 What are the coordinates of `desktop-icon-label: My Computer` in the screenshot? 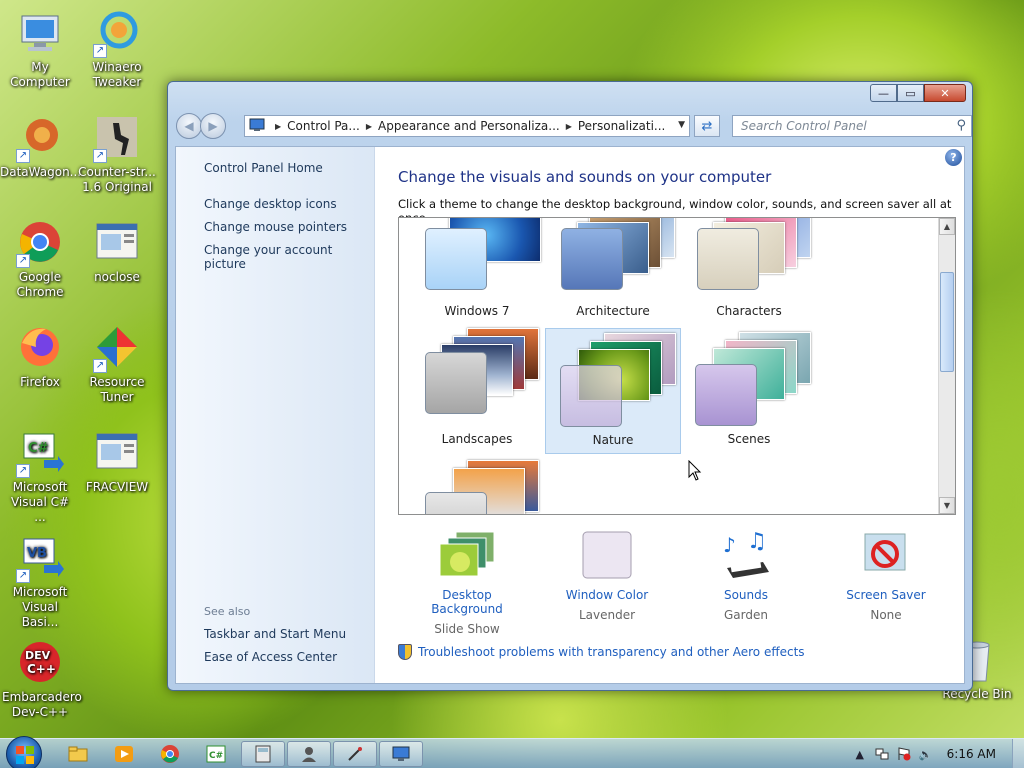 It's located at (40, 74).